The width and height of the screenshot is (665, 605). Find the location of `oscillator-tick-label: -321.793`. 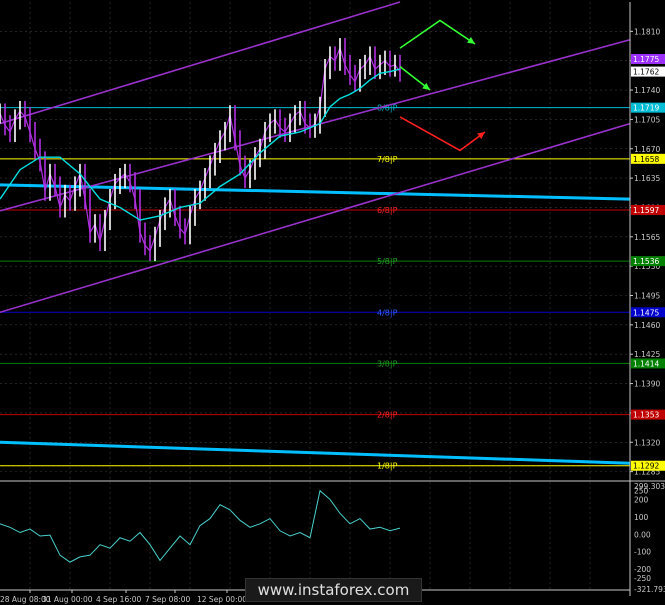

oscillator-tick-label: -321.793 is located at coordinates (649, 589).